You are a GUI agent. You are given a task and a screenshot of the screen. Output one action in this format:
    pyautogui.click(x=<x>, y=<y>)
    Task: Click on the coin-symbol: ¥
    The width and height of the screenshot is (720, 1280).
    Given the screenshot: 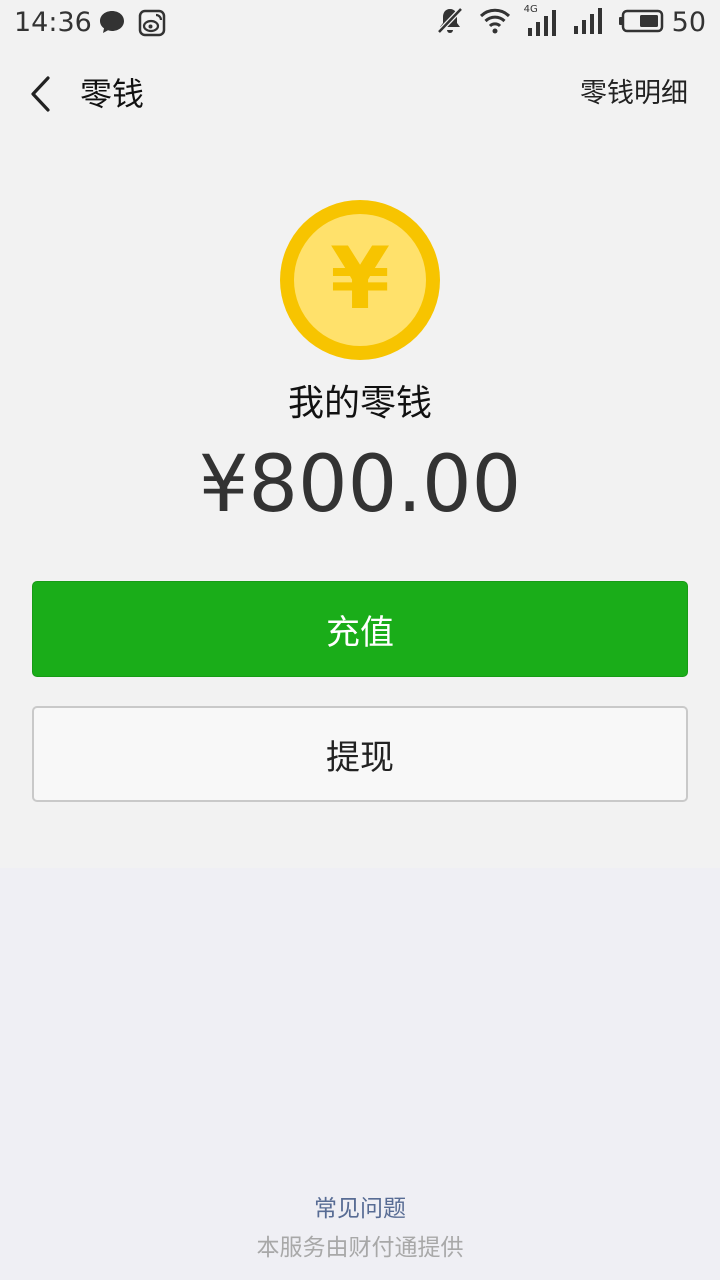 What is the action you would take?
    pyautogui.click(x=360, y=279)
    